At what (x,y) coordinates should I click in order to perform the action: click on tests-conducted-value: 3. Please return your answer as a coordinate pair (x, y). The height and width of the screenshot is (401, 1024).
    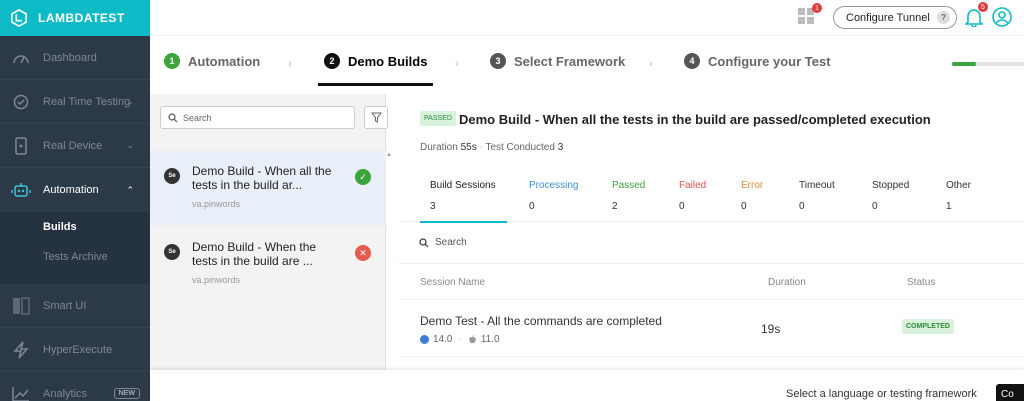
    Looking at the image, I should click on (560, 147).